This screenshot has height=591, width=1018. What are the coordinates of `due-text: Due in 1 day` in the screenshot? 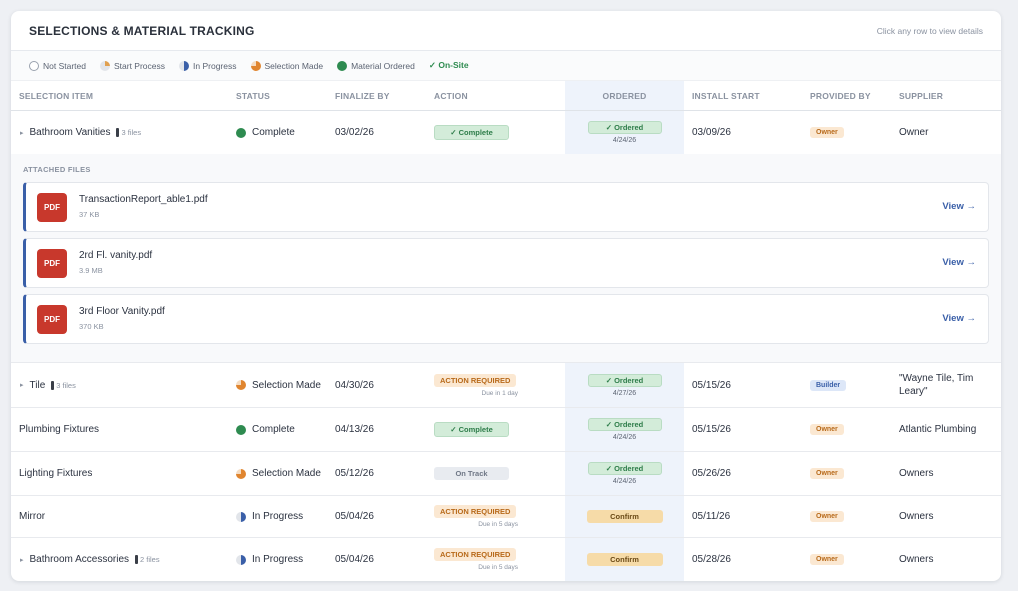 It's located at (500, 393).